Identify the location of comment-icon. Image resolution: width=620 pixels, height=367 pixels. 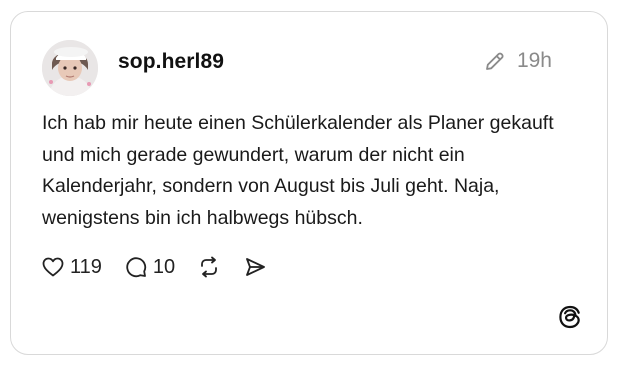
(136, 267).